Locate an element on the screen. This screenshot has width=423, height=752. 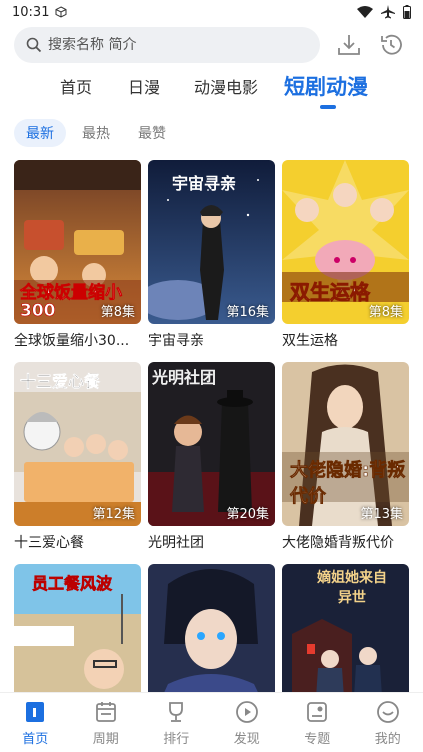
tab-home: 首页 is located at coordinates (76, 86).